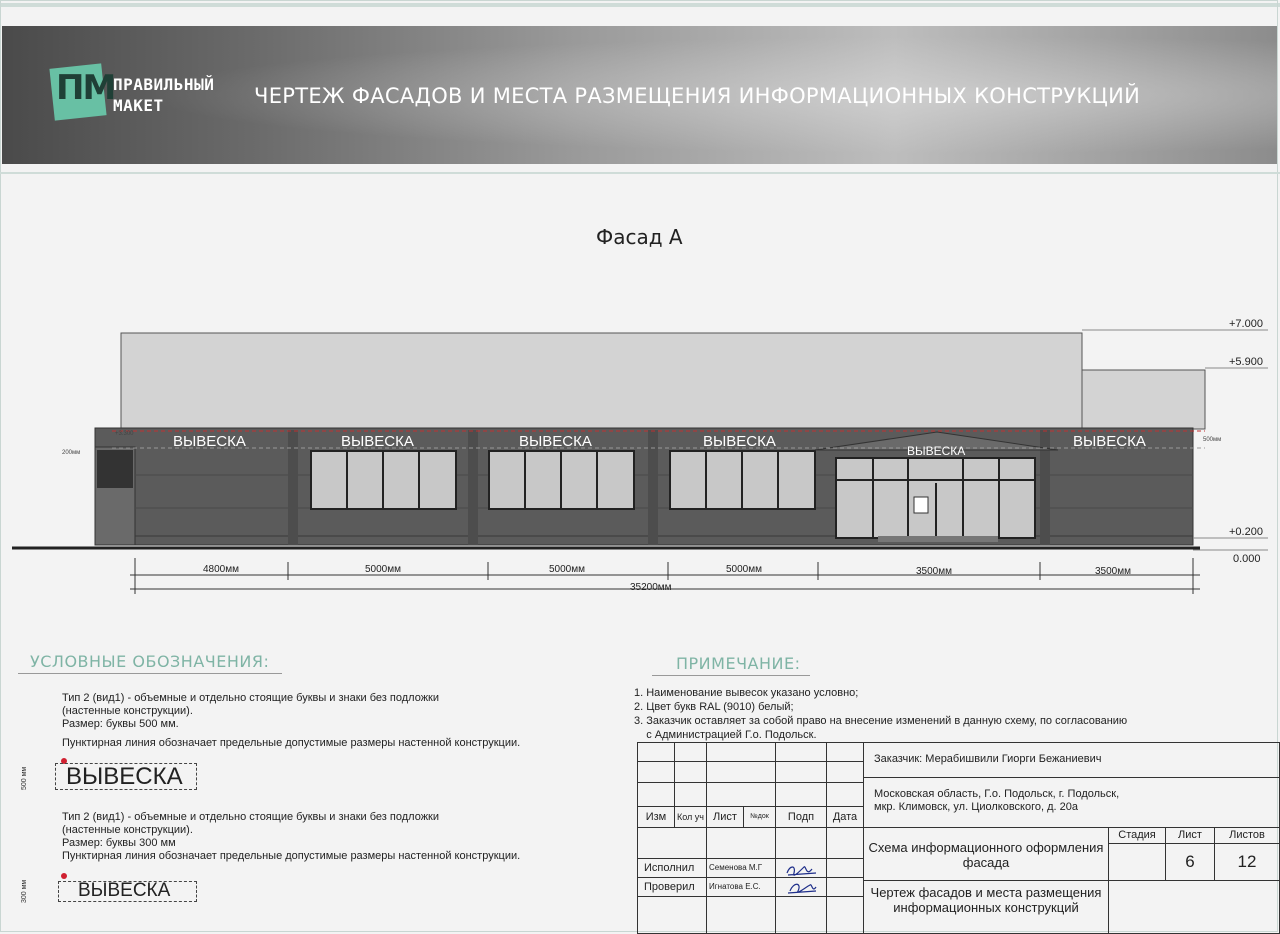 This screenshot has width=1280, height=934. I want to click on level-label: +5.900, so click(1246, 362).